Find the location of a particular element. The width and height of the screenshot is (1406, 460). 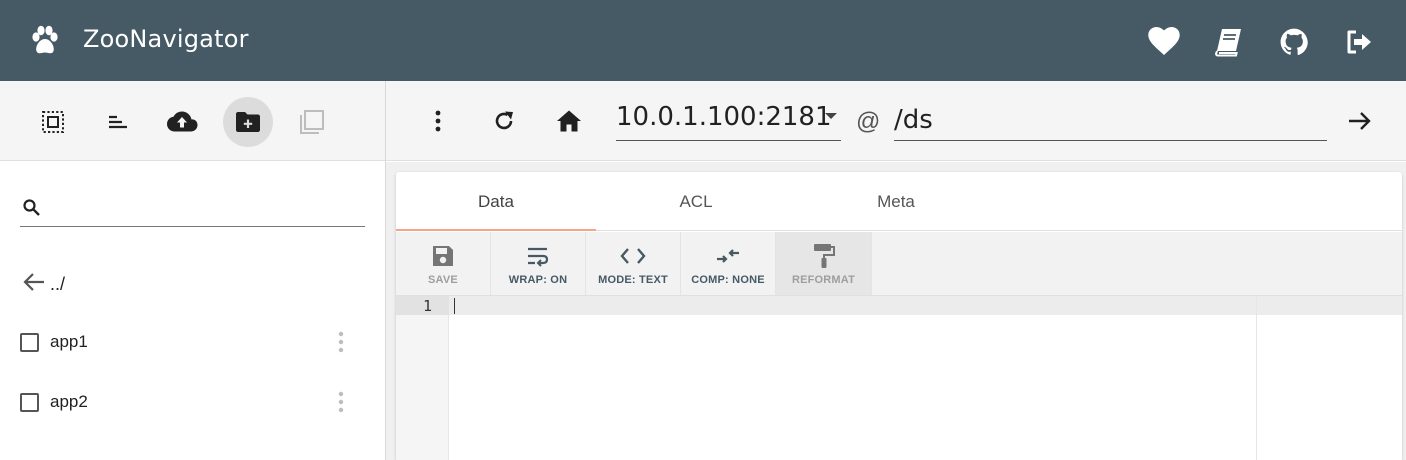

tab-meta: Meta is located at coordinates (896, 201).